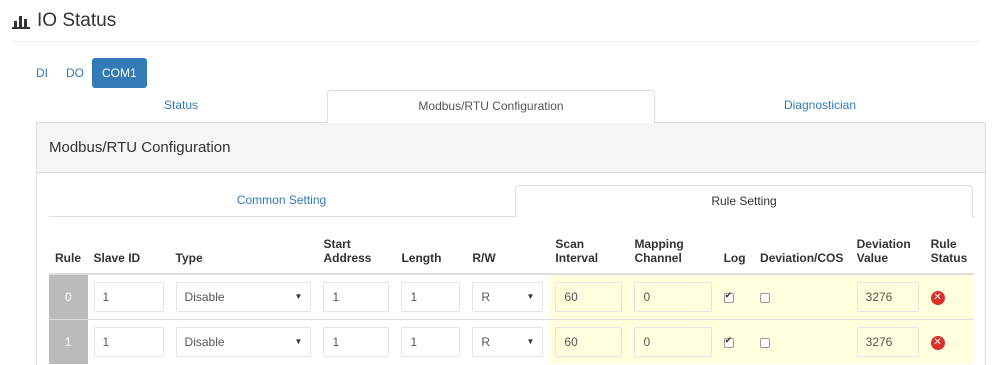 This screenshot has height=365, width=993. Describe the element at coordinates (128, 252) in the screenshot. I see `col-slave-id: Slave ID` at that location.